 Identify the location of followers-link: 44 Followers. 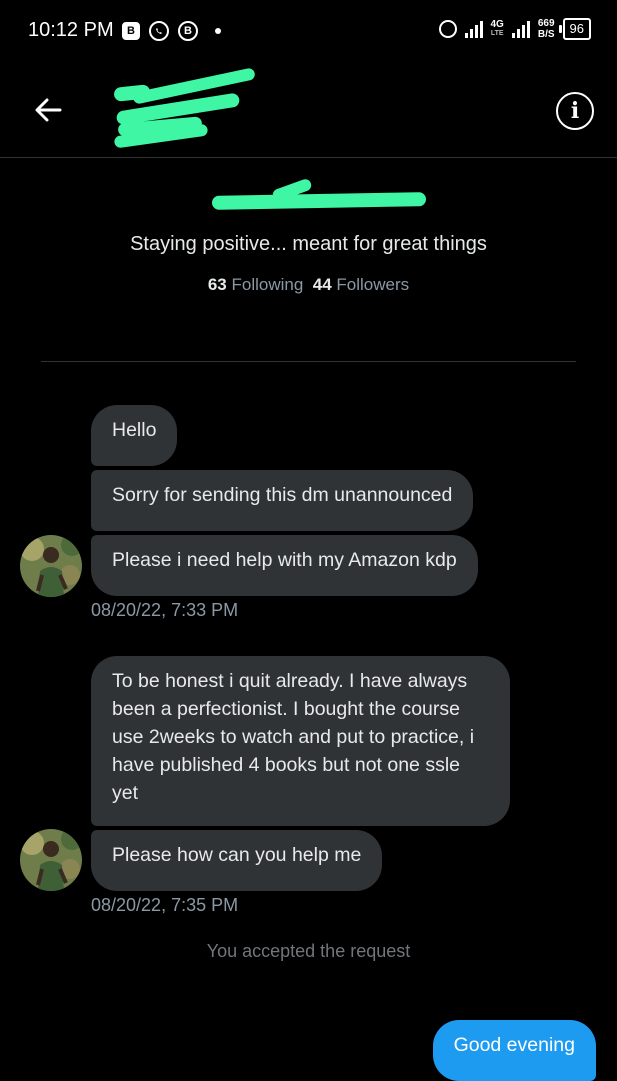
(361, 284).